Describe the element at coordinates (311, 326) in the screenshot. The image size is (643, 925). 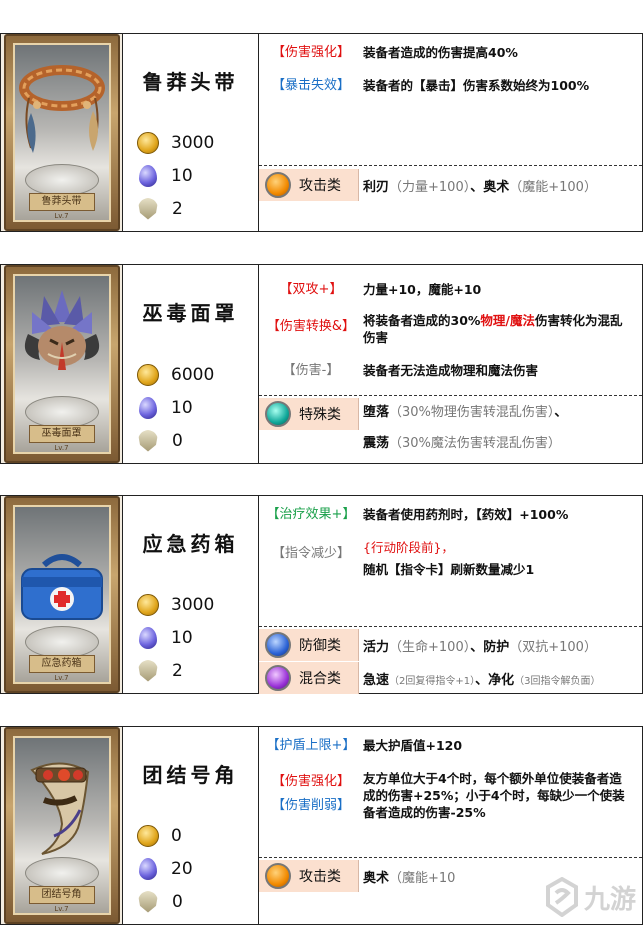
I see `effect-tag: 【伤害转换&】` at that location.